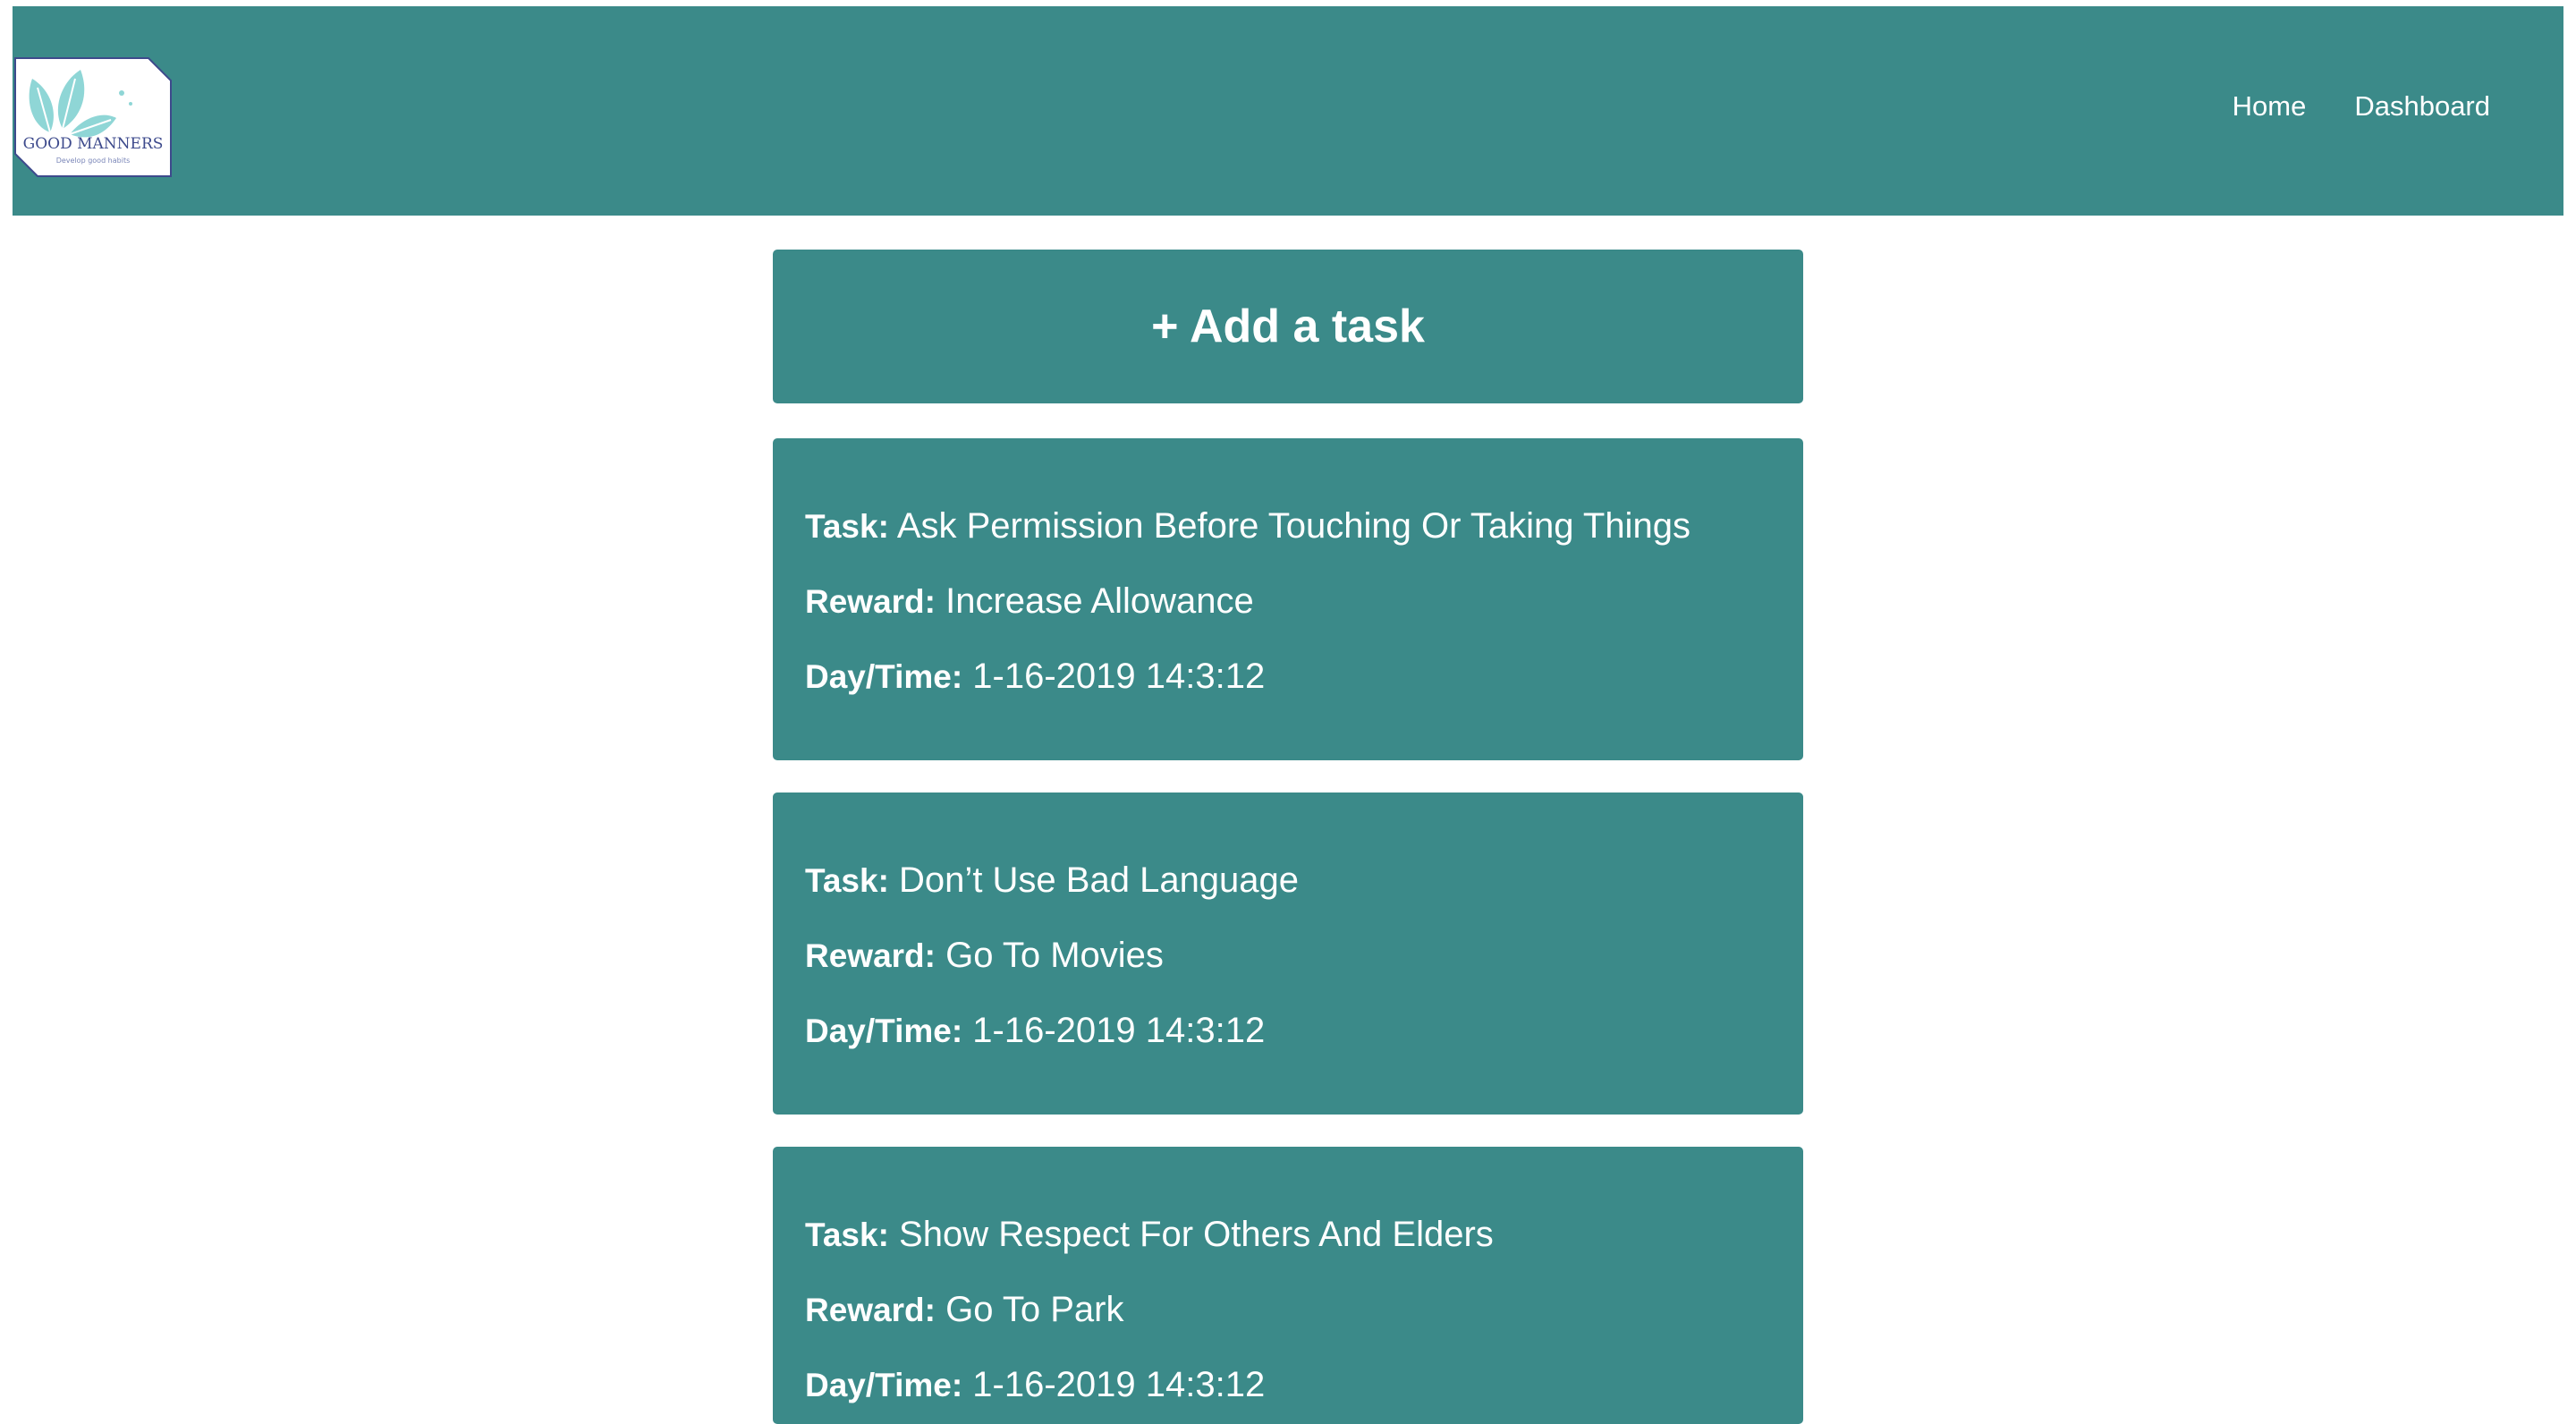 The width and height of the screenshot is (2576, 1424). I want to click on reward-row: Reward: Go To Park, so click(964, 1309).